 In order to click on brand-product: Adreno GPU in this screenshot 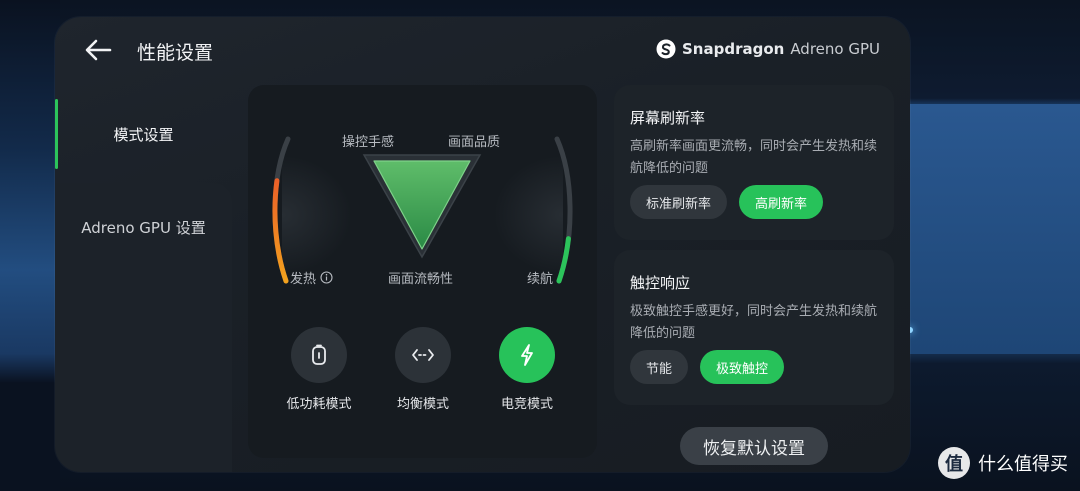, I will do `click(835, 49)`.